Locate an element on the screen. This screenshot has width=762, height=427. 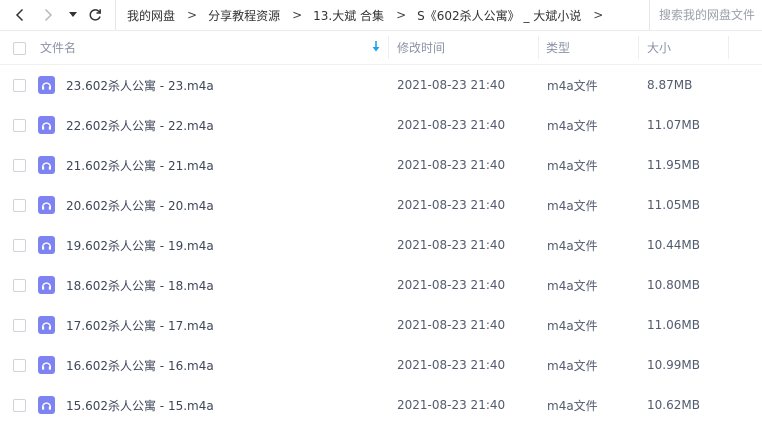
column-header-size-label: 大小 is located at coordinates (659, 48).